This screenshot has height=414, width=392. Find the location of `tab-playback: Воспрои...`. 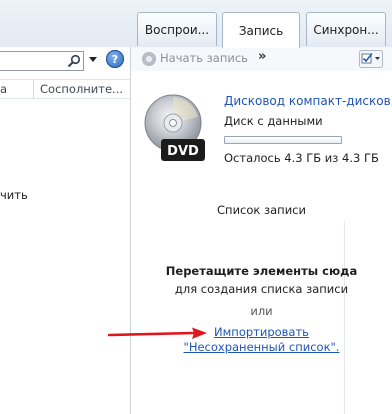

tab-playback: Воспрои... is located at coordinates (177, 29).